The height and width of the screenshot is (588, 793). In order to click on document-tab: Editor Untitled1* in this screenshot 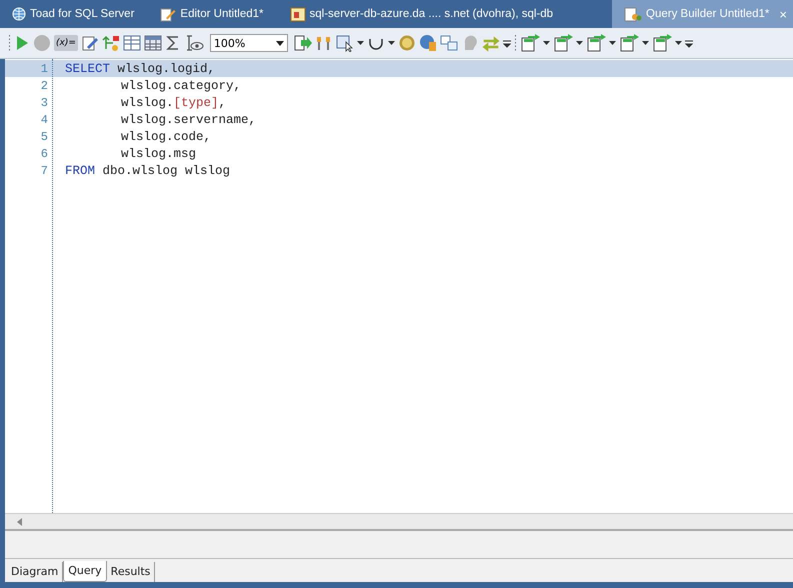, I will do `click(209, 14)`.